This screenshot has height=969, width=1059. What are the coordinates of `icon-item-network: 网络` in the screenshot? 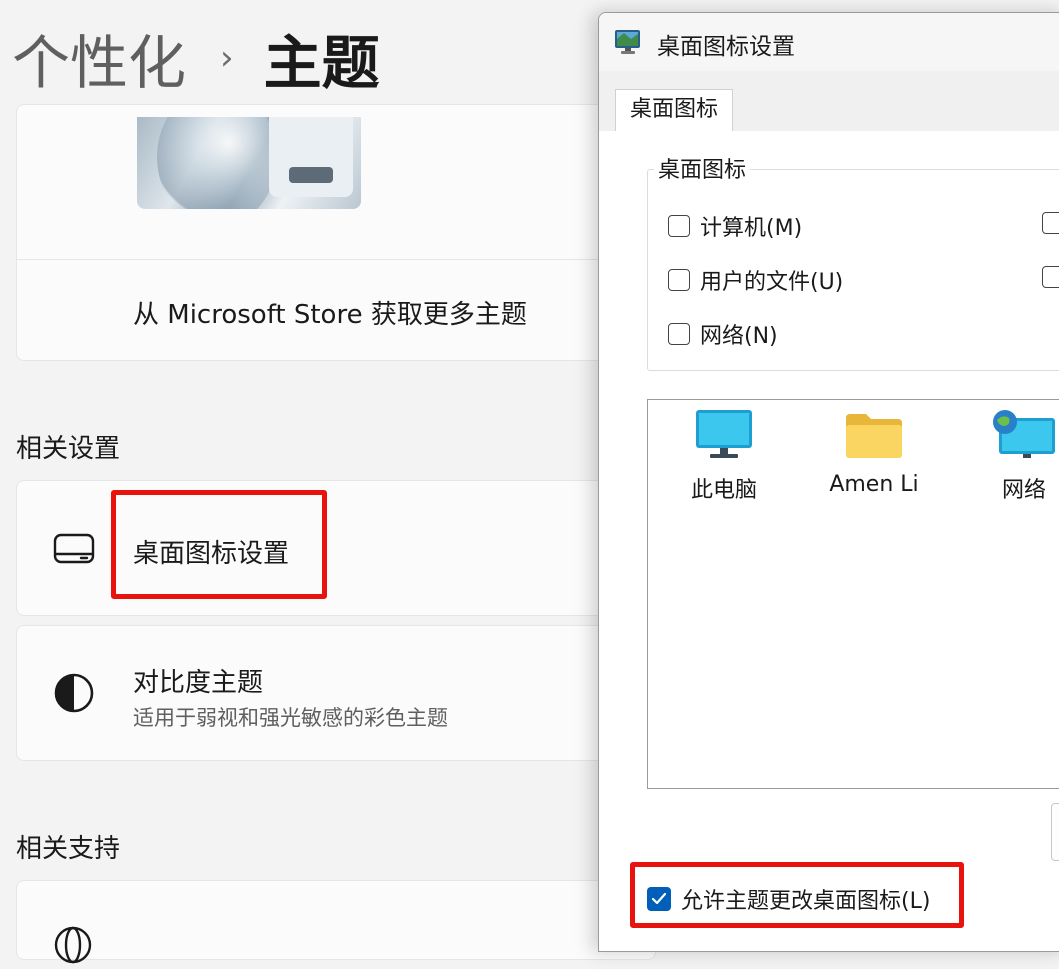 It's located at (1011, 456).